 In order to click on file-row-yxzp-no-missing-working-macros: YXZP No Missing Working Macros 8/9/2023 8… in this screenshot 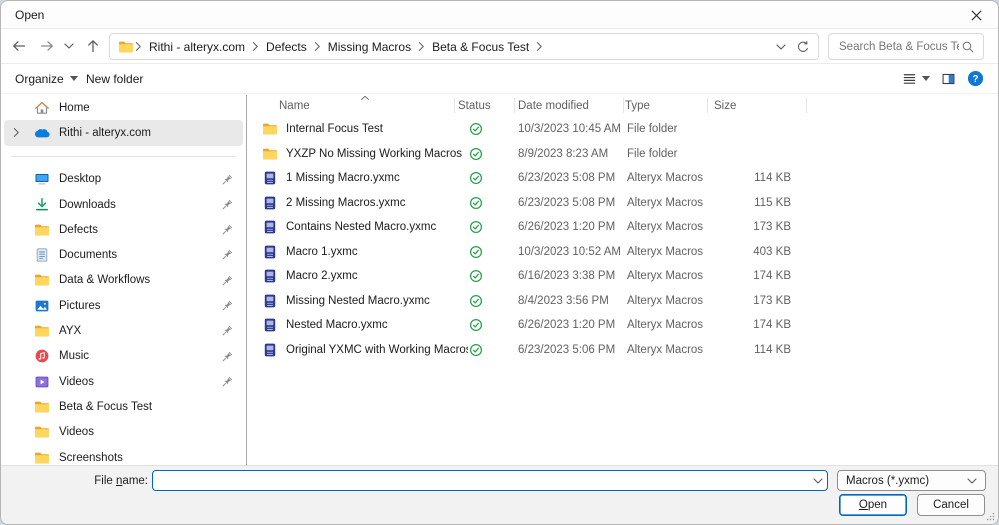, I will do `click(623, 154)`.